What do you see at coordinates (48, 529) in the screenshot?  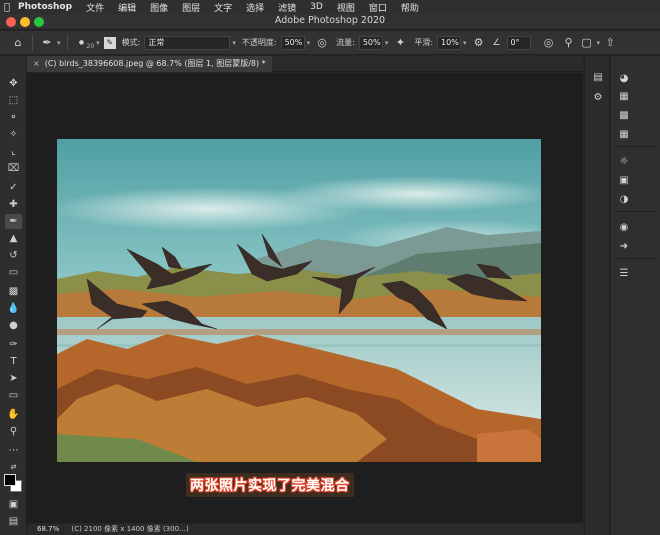 I see `zoom-level: 68.7%` at bounding box center [48, 529].